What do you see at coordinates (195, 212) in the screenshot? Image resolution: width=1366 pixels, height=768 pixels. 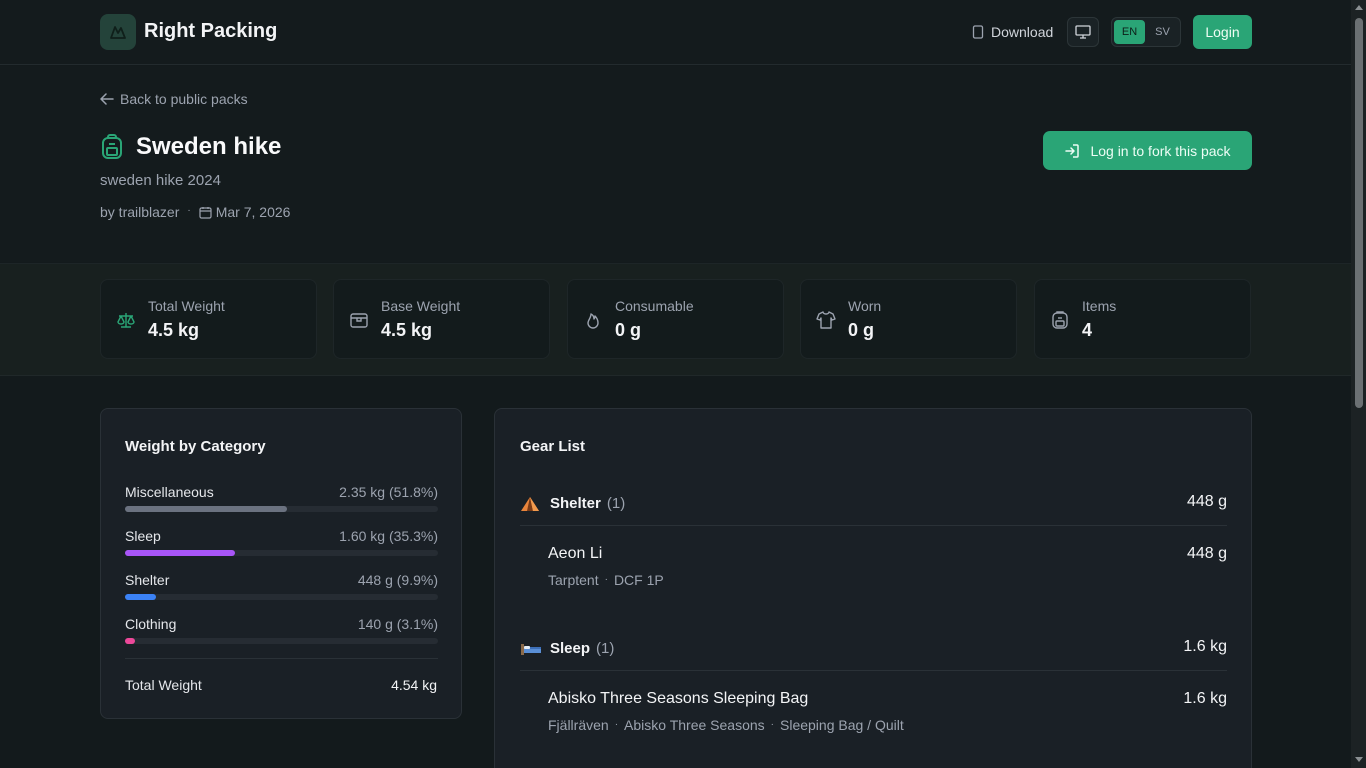 I see `pack-meta: by trailblazer · Mar 7, 2026` at bounding box center [195, 212].